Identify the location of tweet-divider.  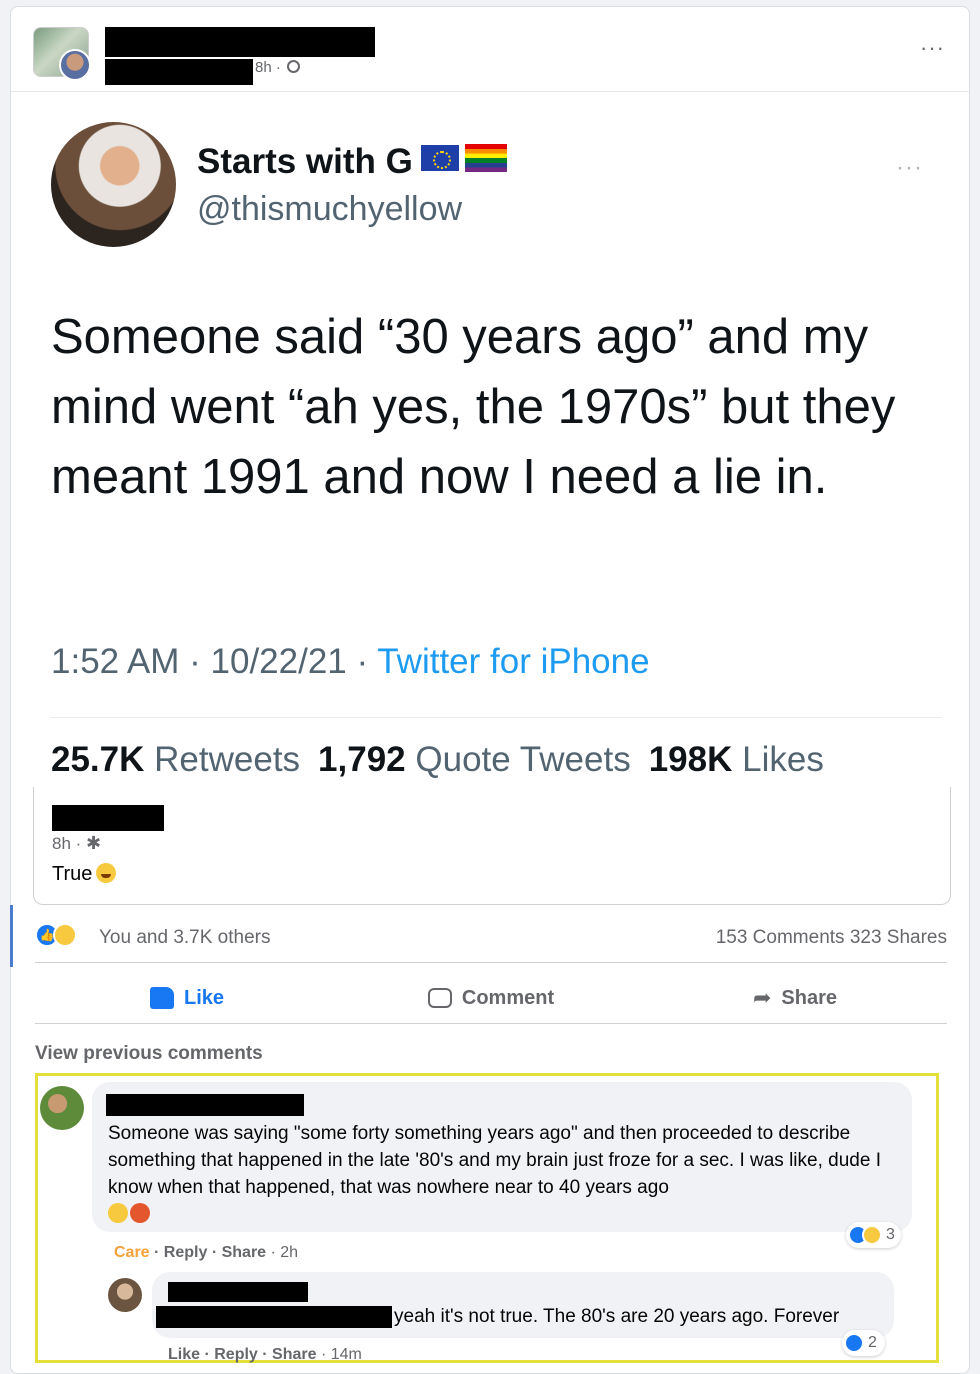
(496, 717).